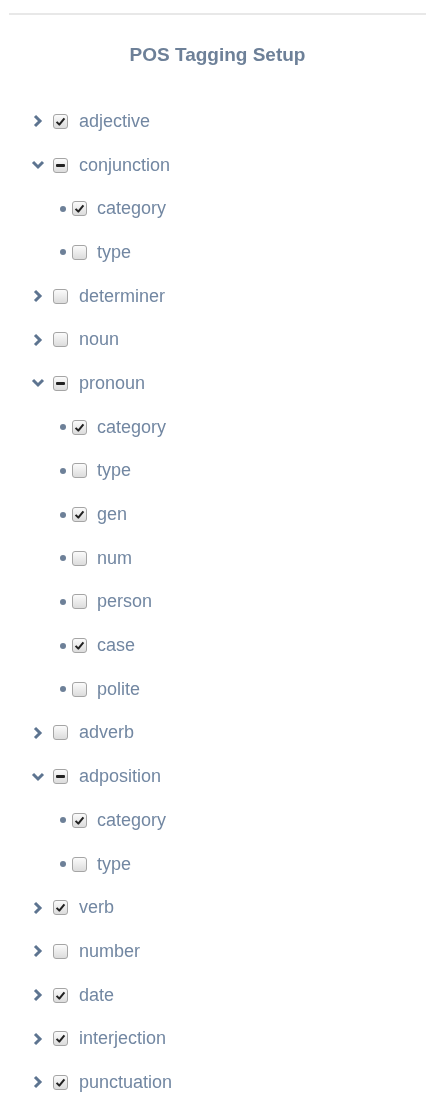  What do you see at coordinates (115, 121) in the screenshot?
I see `tree-item-label: adjective` at bounding box center [115, 121].